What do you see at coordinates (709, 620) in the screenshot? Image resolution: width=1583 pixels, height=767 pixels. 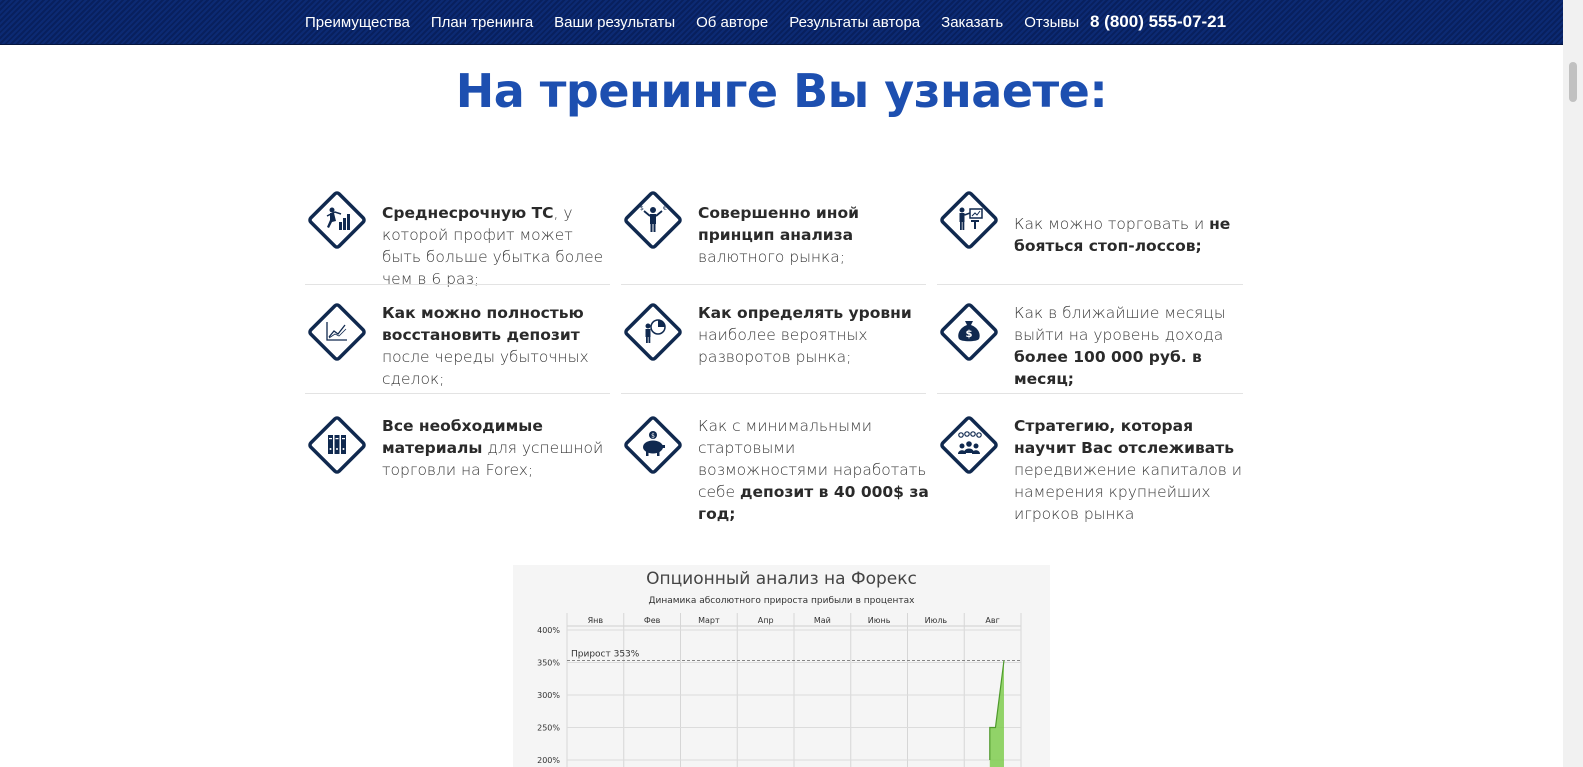 I see `month-label: Март` at bounding box center [709, 620].